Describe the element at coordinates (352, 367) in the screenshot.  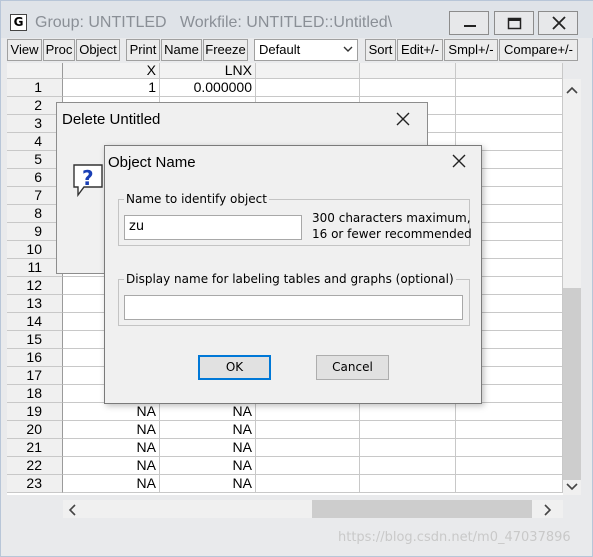
I see `cancel-button: Cancel` at that location.